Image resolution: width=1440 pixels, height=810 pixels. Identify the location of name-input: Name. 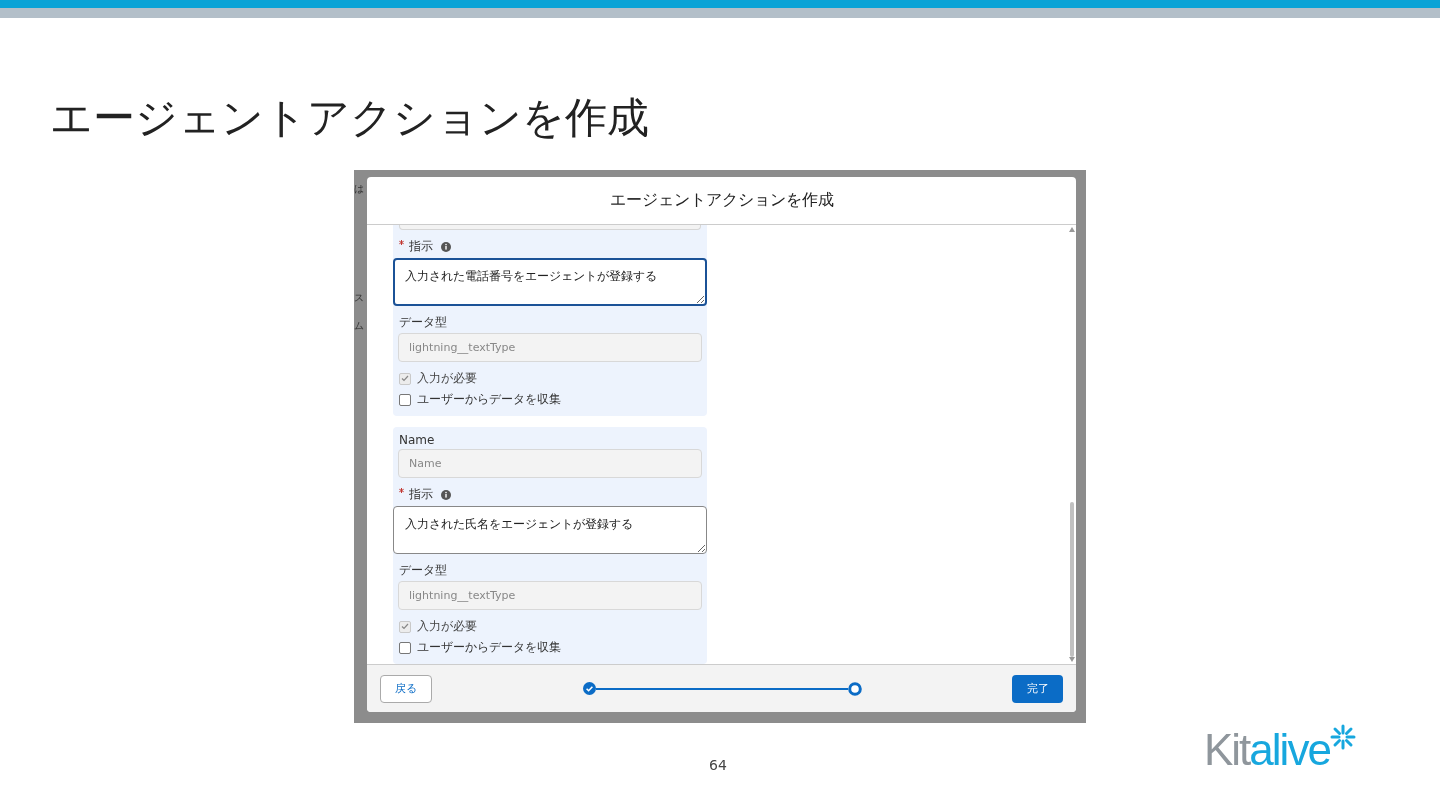
(550, 463).